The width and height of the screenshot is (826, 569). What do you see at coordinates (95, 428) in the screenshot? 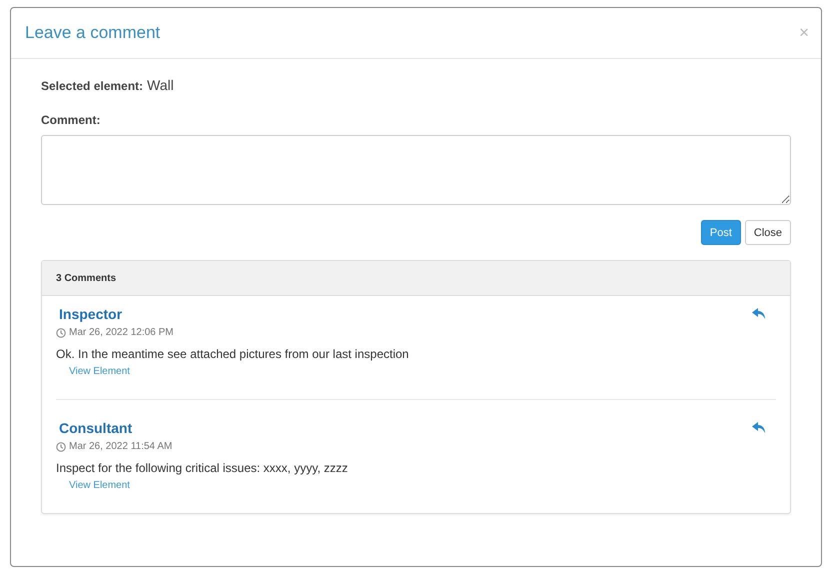
I see `comment-author: Consultant` at bounding box center [95, 428].